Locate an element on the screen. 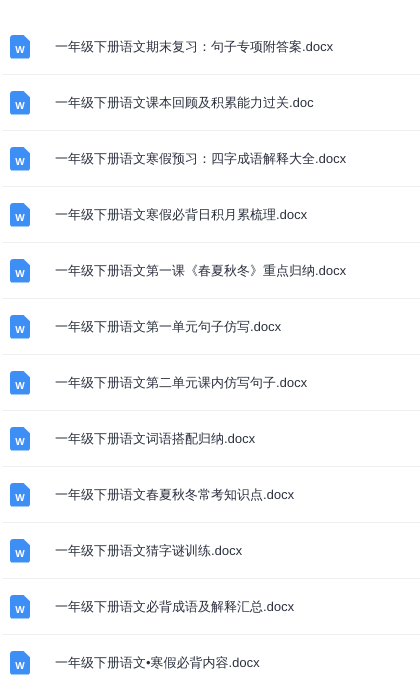 The height and width of the screenshot is (682, 420). file-name: 一年级下册语文•寒假必背内容.docx is located at coordinates (157, 662).